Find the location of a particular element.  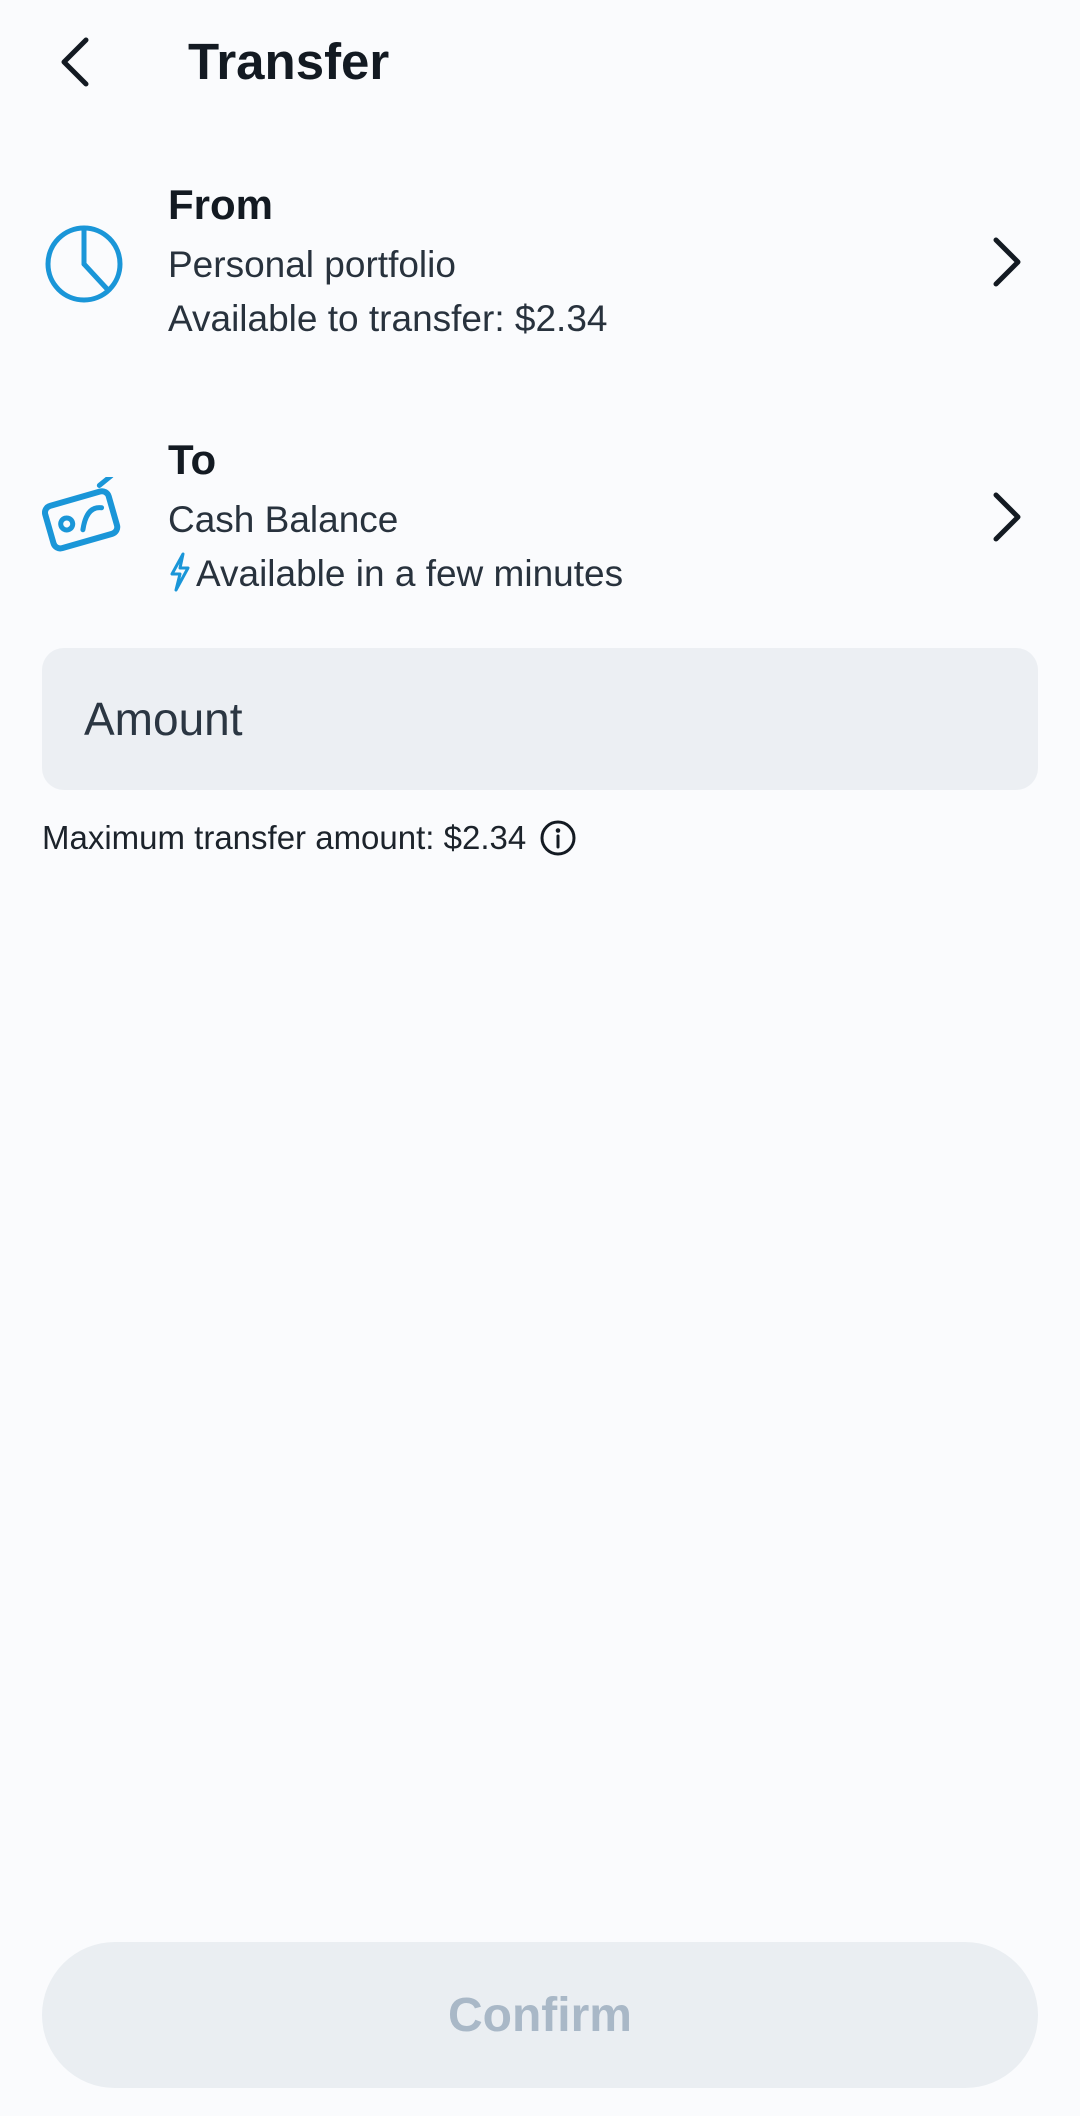

to-availability-line: Available in a few minutes is located at coordinates (395, 577).